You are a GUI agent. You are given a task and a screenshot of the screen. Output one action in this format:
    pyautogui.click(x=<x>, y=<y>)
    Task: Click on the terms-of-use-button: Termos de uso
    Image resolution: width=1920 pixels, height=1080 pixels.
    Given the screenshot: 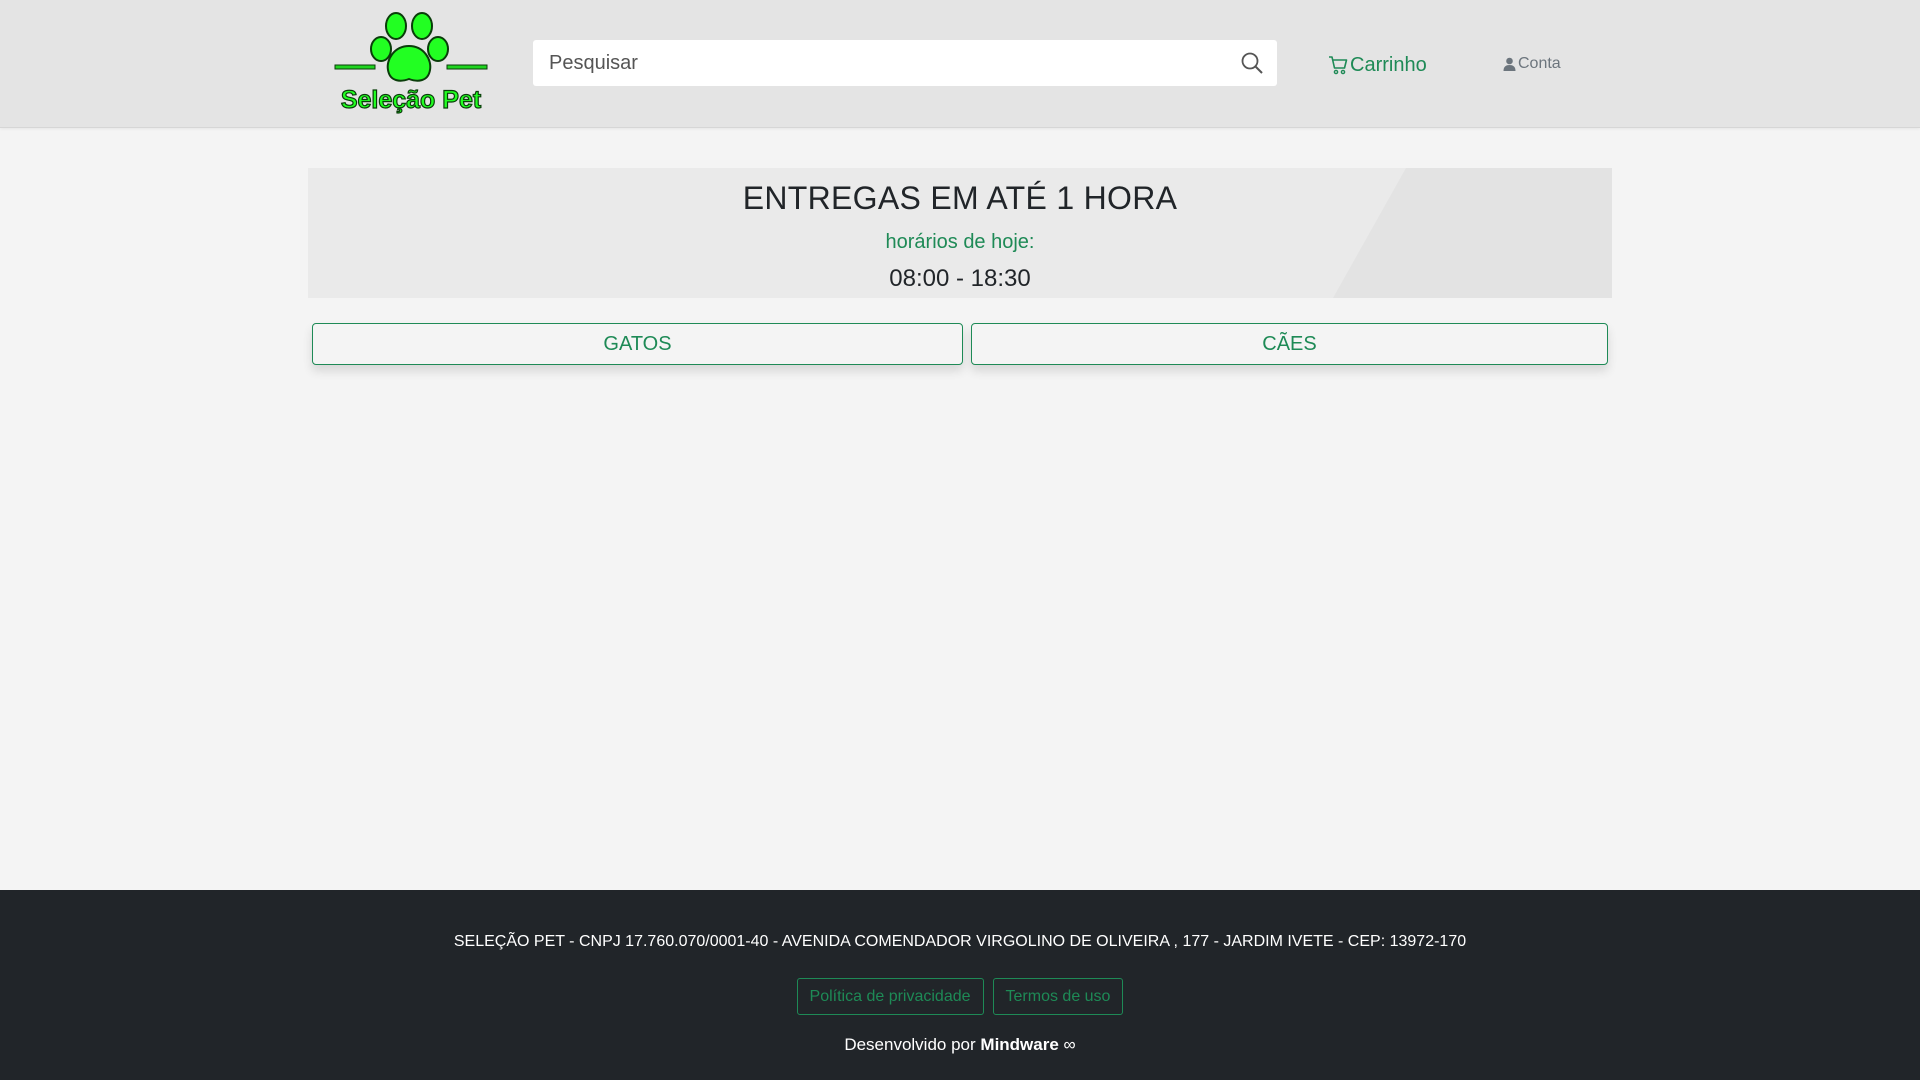 What is the action you would take?
    pyautogui.click(x=1058, y=996)
    